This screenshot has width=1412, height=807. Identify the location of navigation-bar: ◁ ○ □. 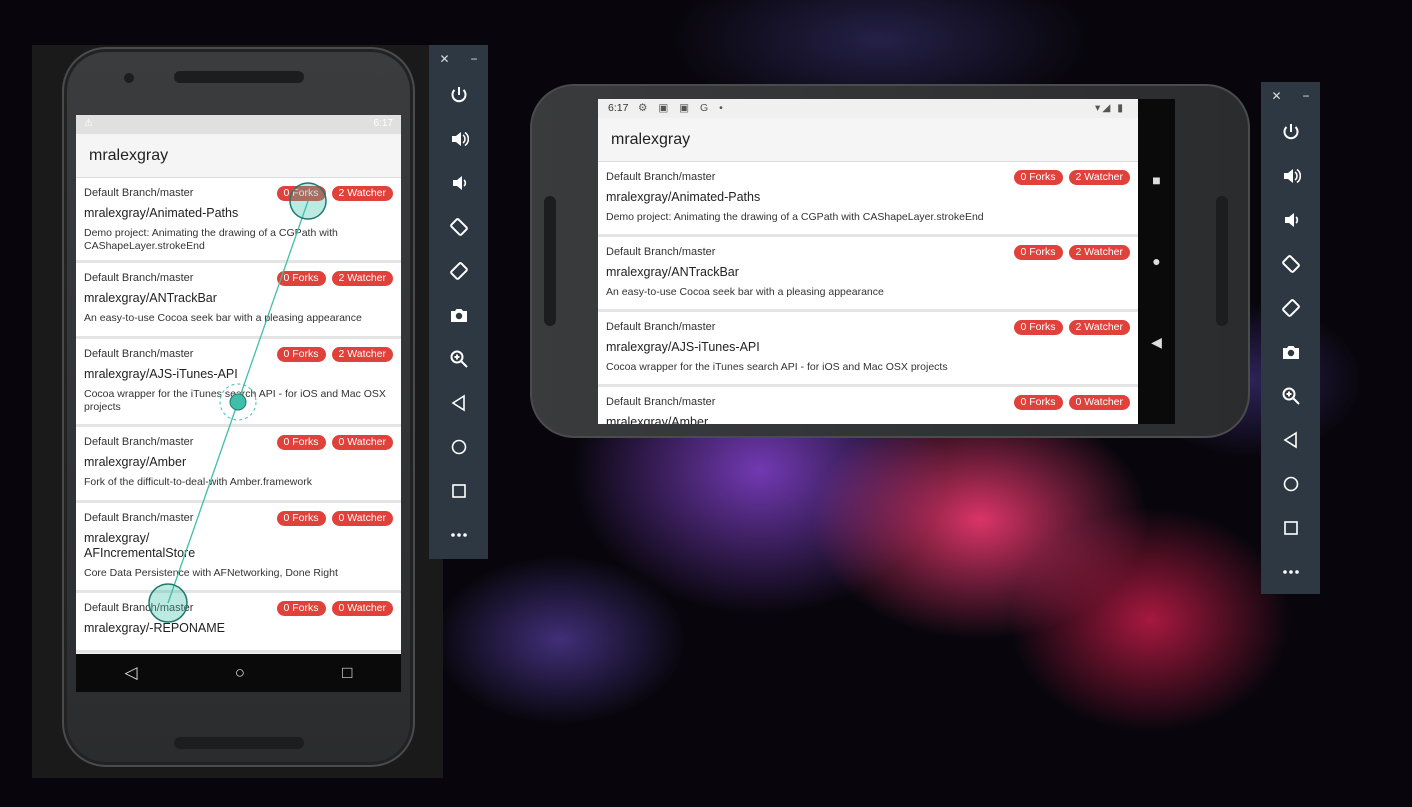
(238, 673).